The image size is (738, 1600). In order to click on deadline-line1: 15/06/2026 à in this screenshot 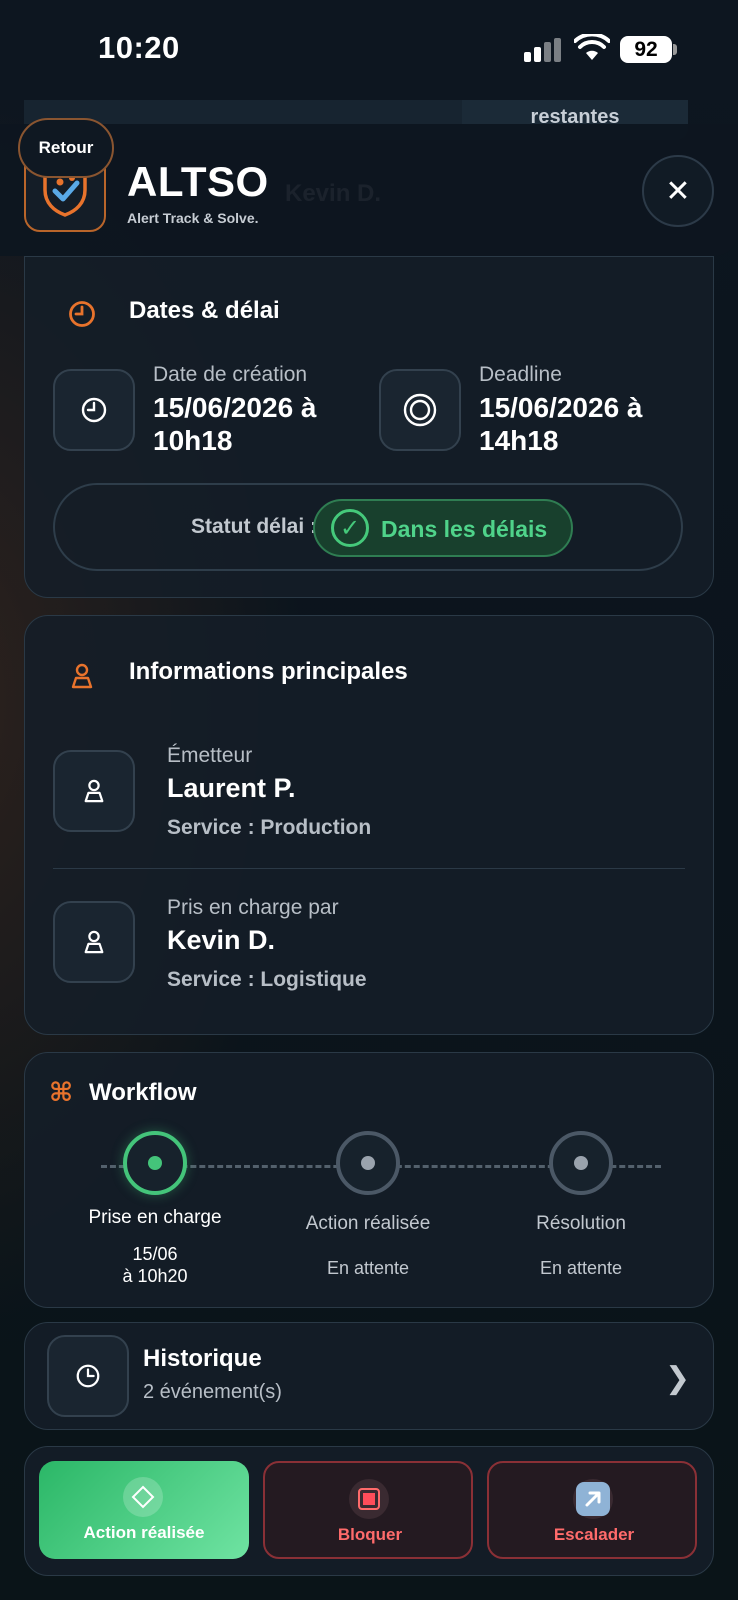, I will do `click(561, 407)`.